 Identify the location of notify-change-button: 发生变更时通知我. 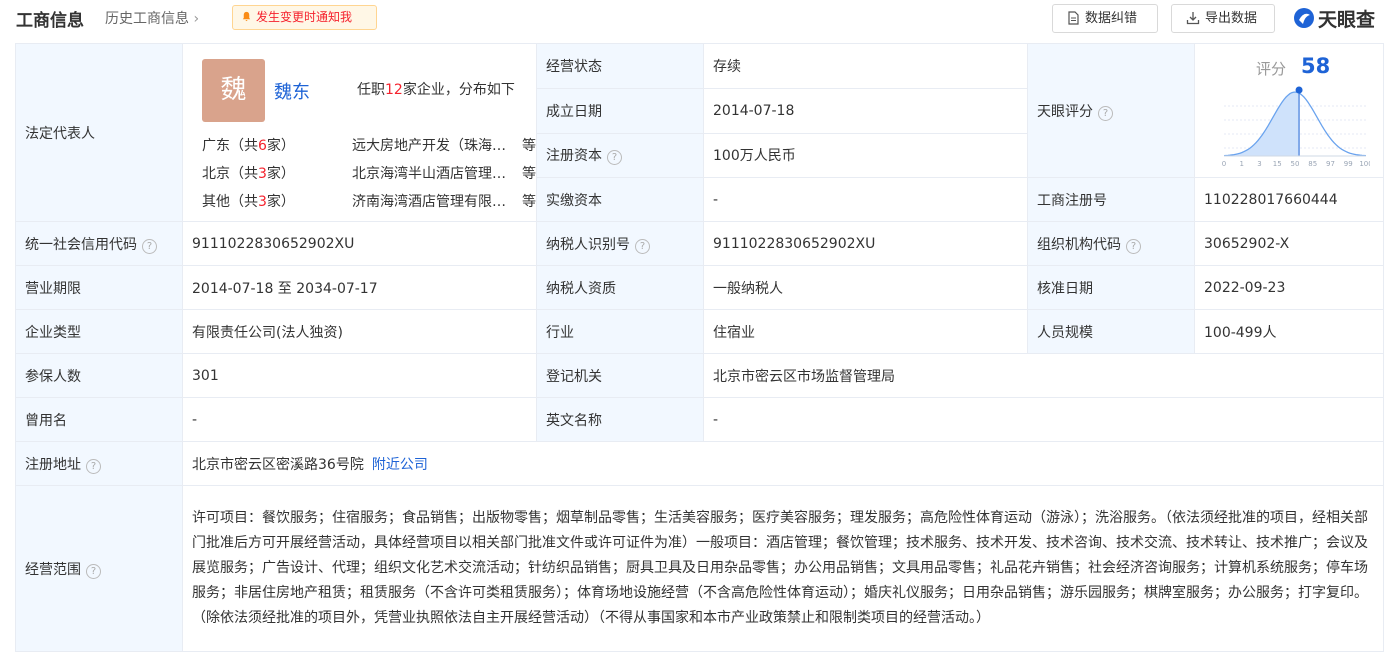
(304, 17).